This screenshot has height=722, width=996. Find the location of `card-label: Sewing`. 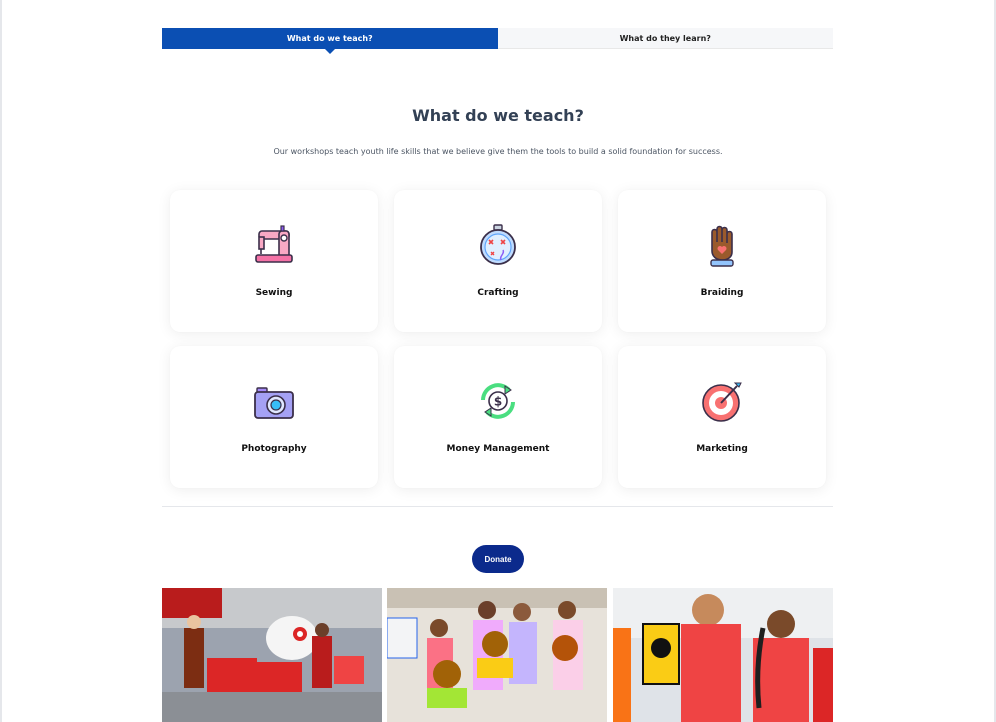

card-label: Sewing is located at coordinates (274, 293).